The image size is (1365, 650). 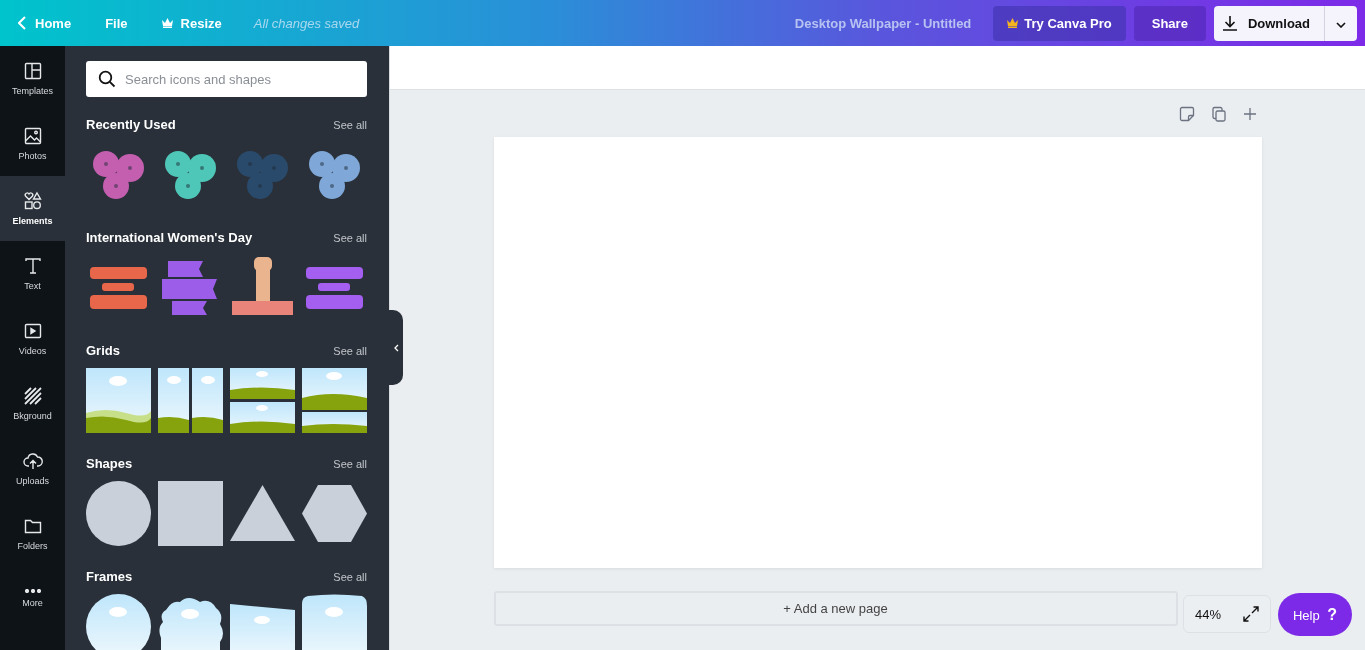 I want to click on copy-icon, so click(x=1218, y=113).